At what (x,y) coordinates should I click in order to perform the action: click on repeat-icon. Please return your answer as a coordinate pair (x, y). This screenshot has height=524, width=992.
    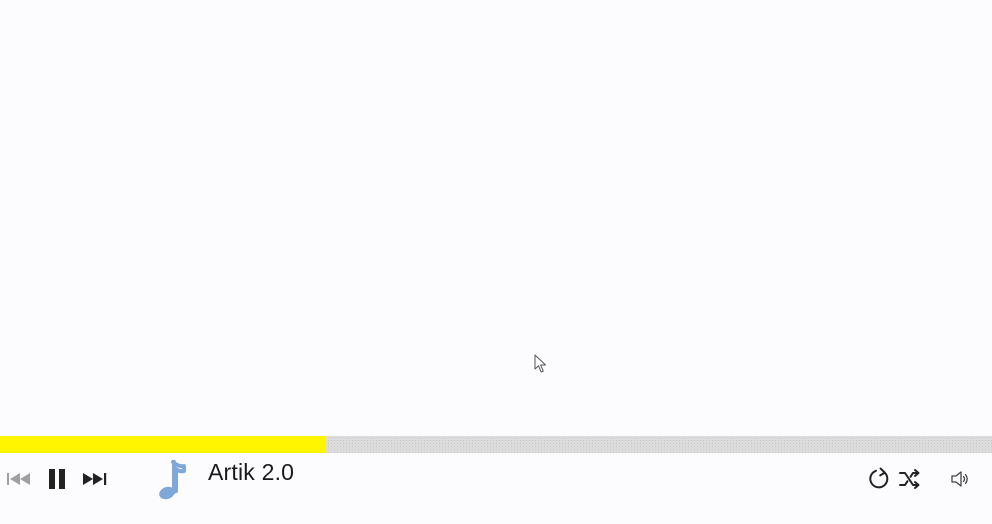
    Looking at the image, I should click on (879, 478).